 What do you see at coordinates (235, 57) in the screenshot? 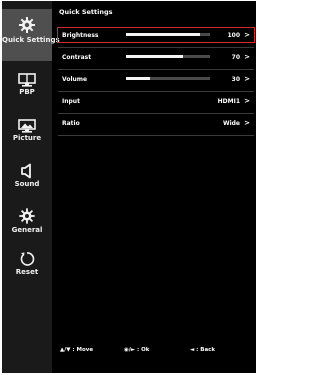
I see `setting-value: 70` at bounding box center [235, 57].